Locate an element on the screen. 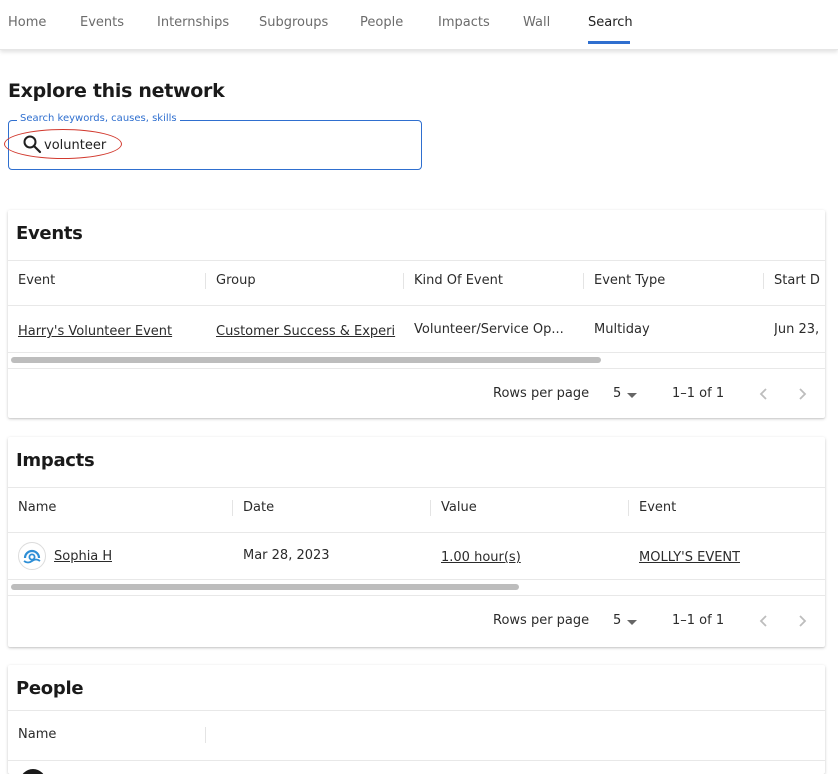 The width and height of the screenshot is (838, 774). impact-value-link: 1.00 hour(s) is located at coordinates (481, 557).